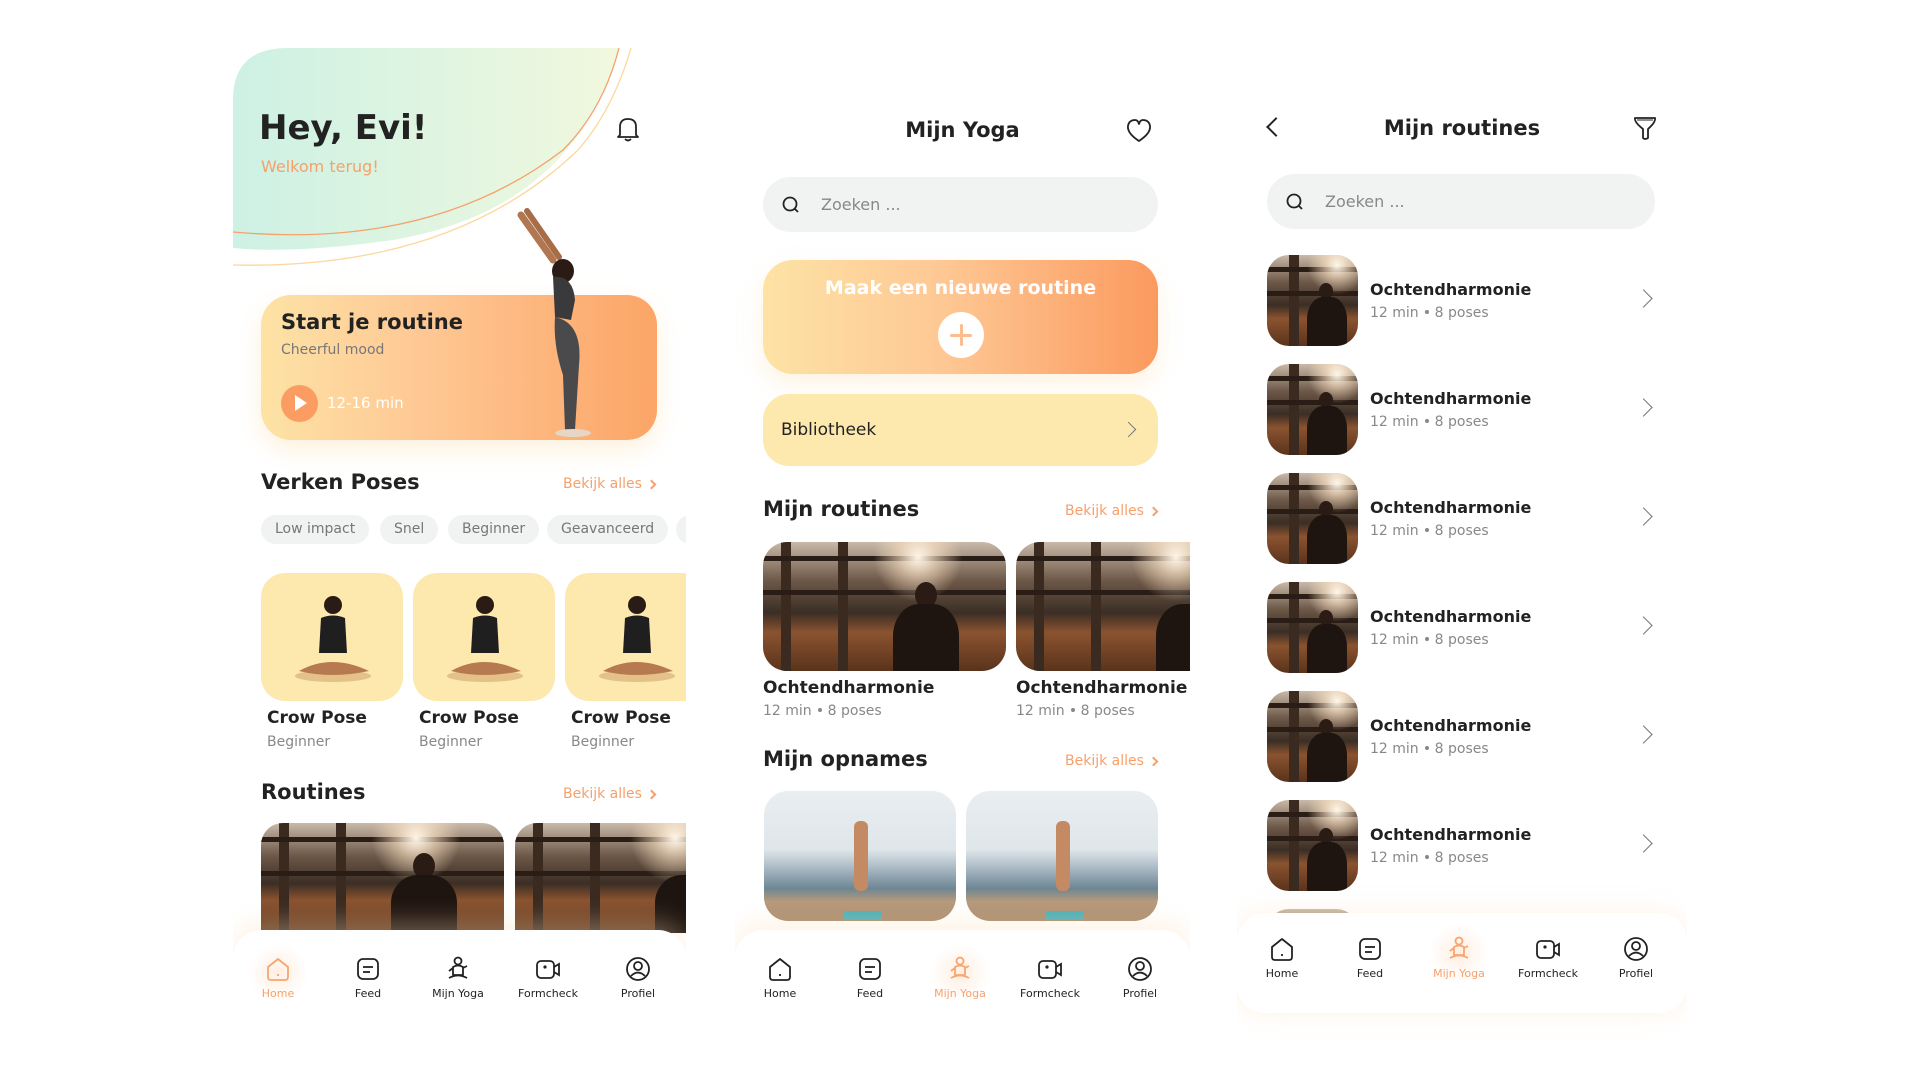 The width and height of the screenshot is (1920, 1080). Describe the element at coordinates (368, 993) in the screenshot. I see `nav-label: Feed` at that location.